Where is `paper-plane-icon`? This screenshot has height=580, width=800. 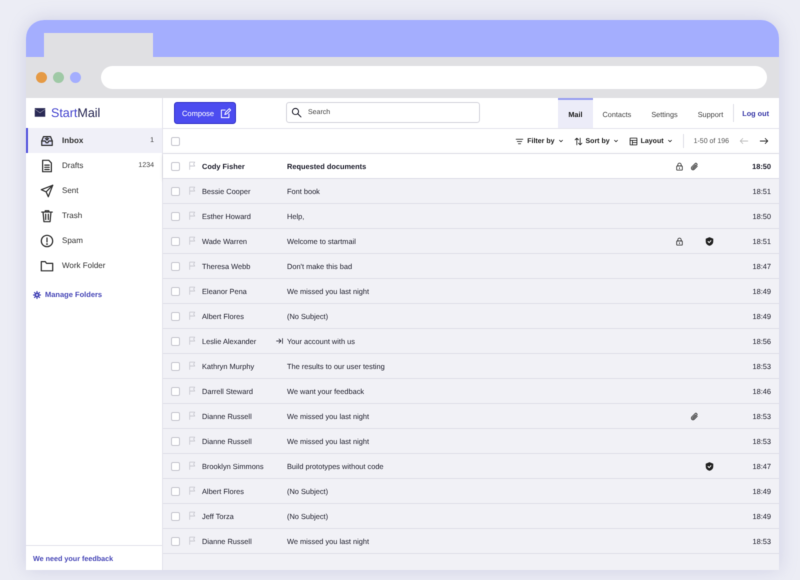
paper-plane-icon is located at coordinates (47, 191).